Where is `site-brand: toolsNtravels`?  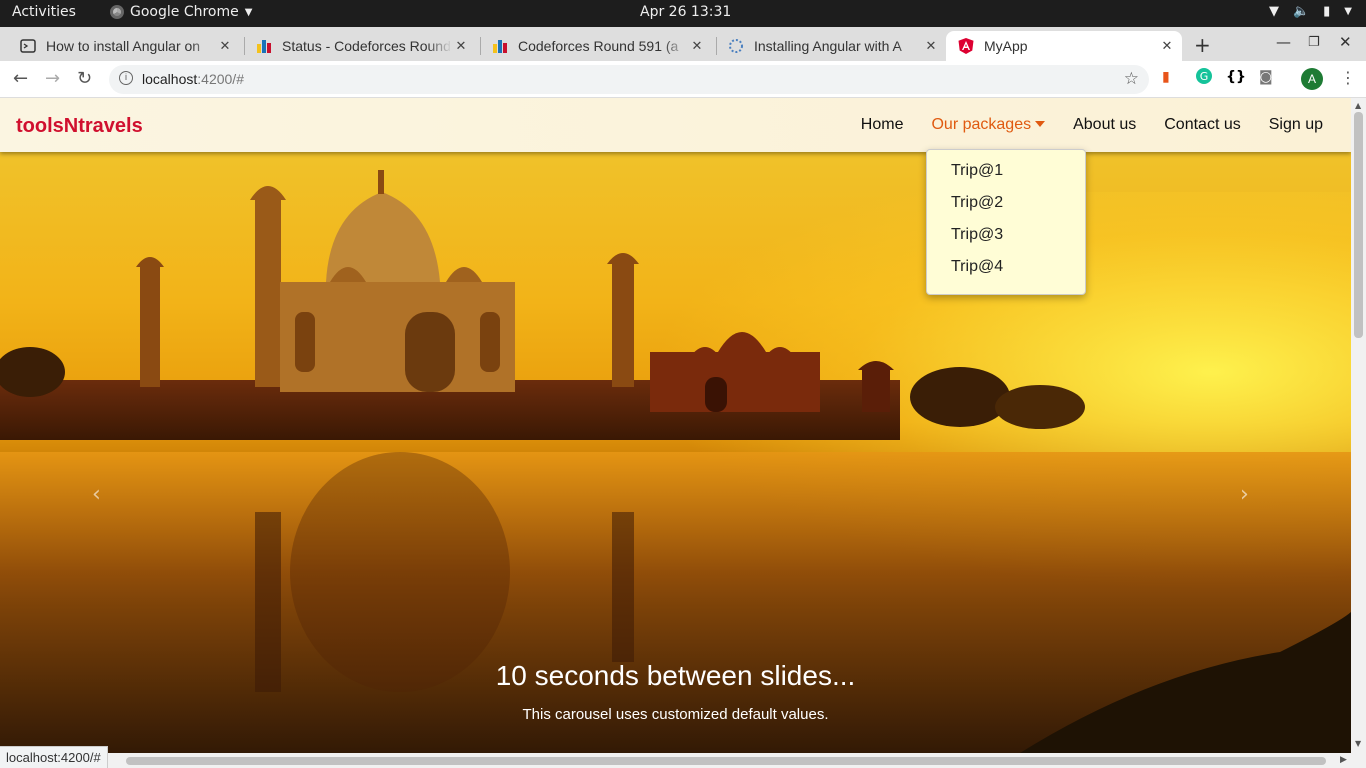 site-brand: toolsNtravels is located at coordinates (79, 126).